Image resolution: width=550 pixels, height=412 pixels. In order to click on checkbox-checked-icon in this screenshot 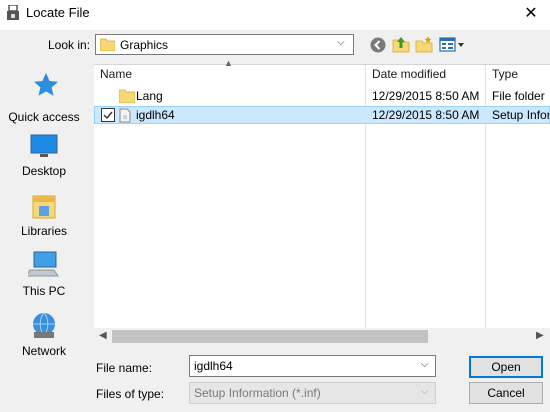, I will do `click(108, 115)`.